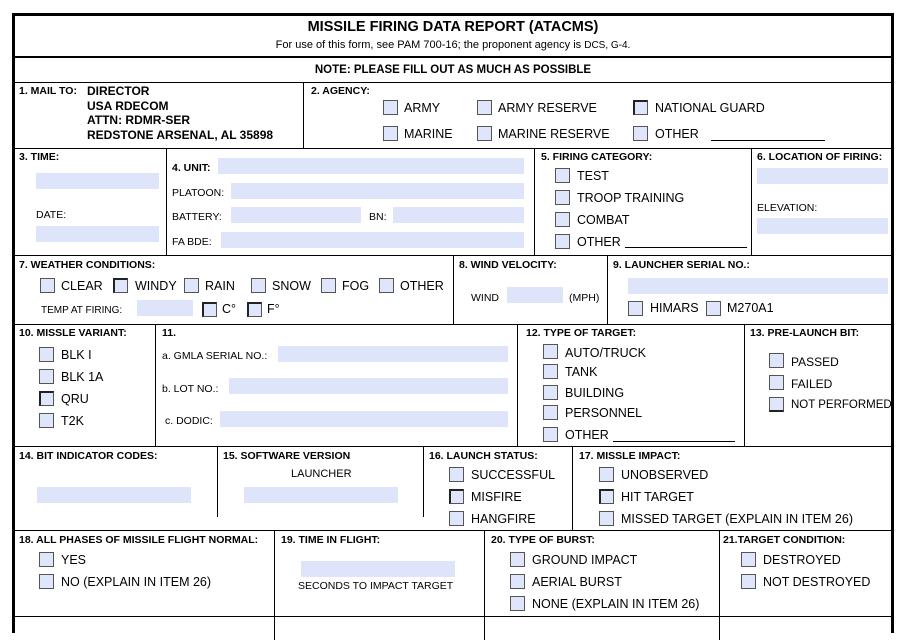 The height and width of the screenshot is (640, 905). What do you see at coordinates (192, 242) in the screenshot?
I see `fa-bde-label: FA BDE:` at bounding box center [192, 242].